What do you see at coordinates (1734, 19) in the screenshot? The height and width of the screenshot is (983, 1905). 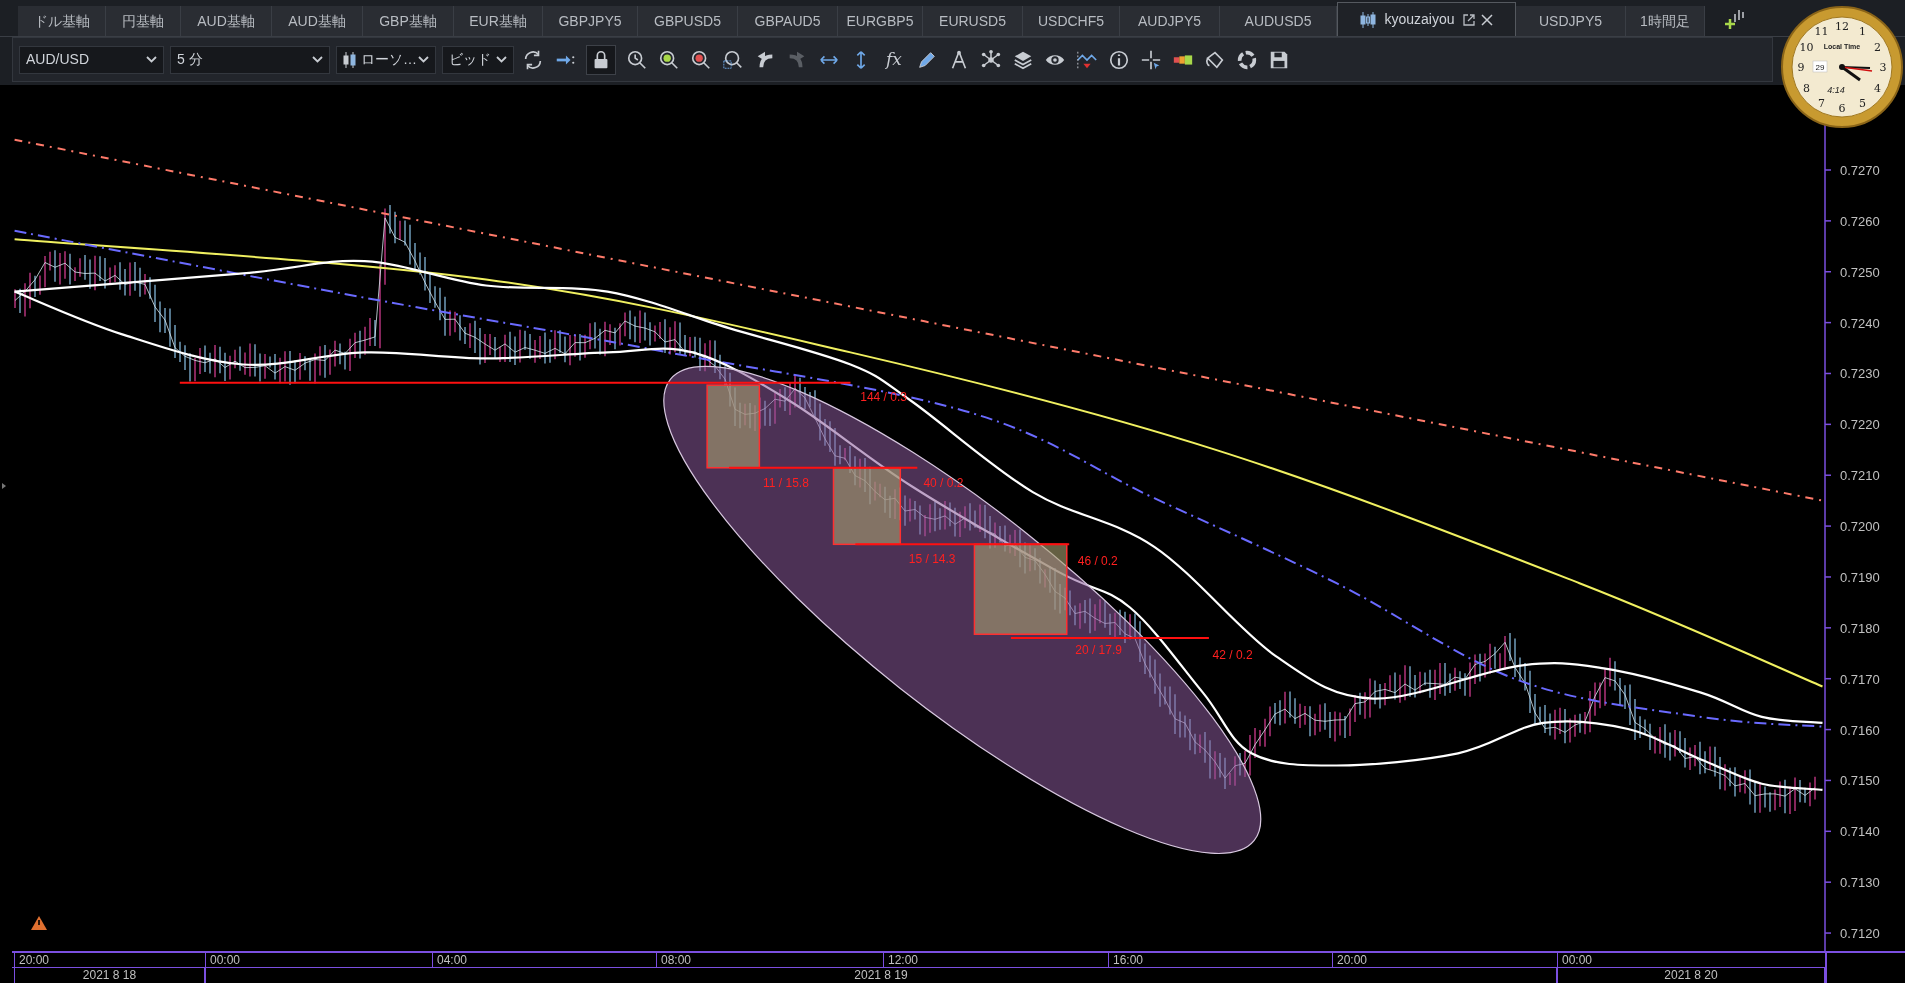 I see `add-chart-icon` at bounding box center [1734, 19].